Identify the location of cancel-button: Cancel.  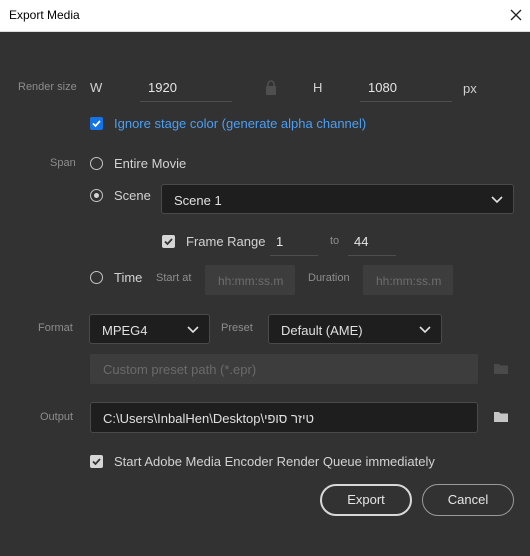
(468, 500).